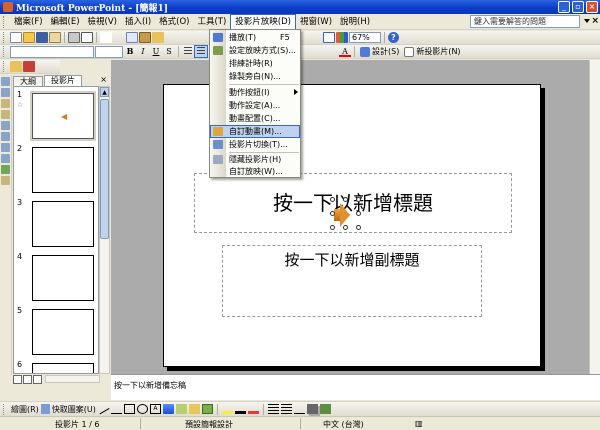 The image size is (600, 430). What do you see at coordinates (119, 37) in the screenshot?
I see `cut-icon` at bounding box center [119, 37].